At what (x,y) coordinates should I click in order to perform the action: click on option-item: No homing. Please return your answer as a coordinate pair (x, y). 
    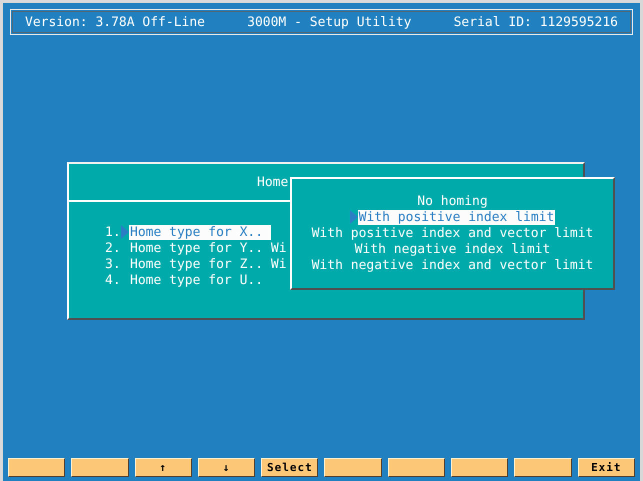
    Looking at the image, I should click on (452, 201).